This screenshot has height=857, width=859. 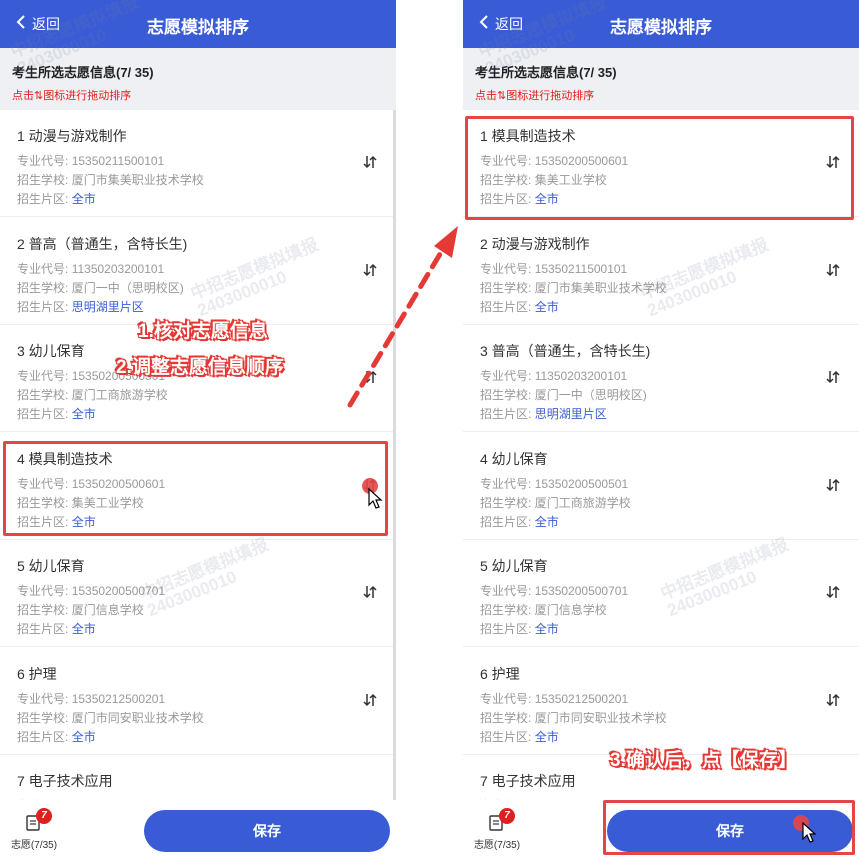 What do you see at coordinates (118, 161) in the screenshot?
I see `major-code: 15350211500101` at bounding box center [118, 161].